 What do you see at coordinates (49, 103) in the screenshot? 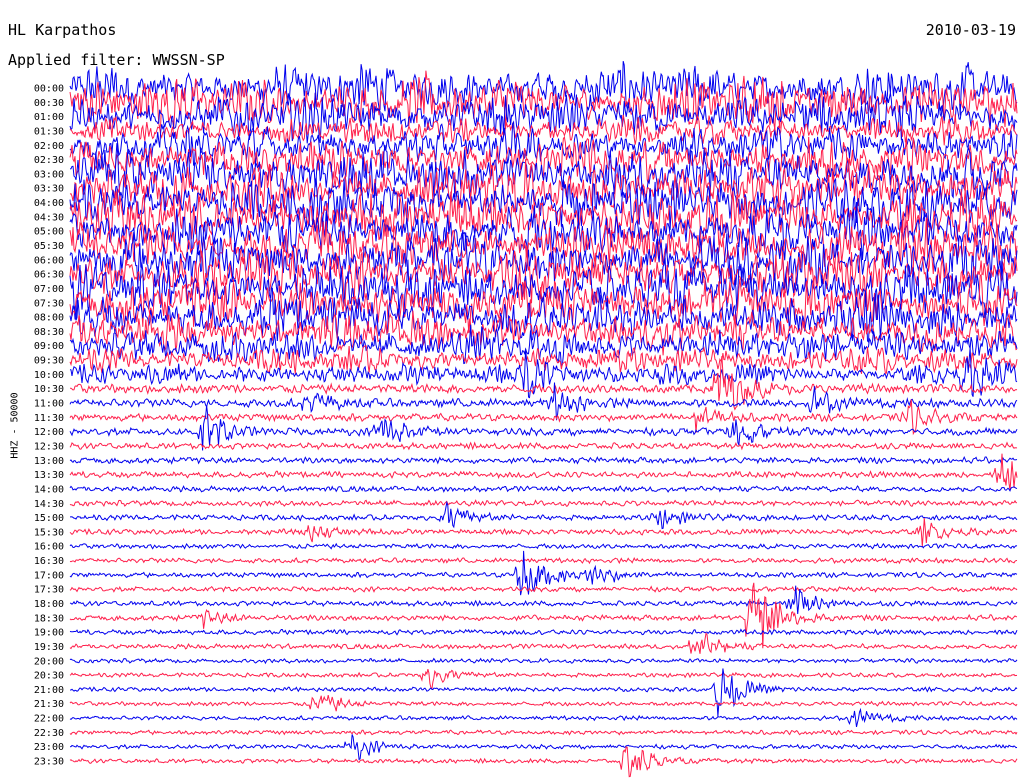
I see `tick-label: 00:30` at bounding box center [49, 103].